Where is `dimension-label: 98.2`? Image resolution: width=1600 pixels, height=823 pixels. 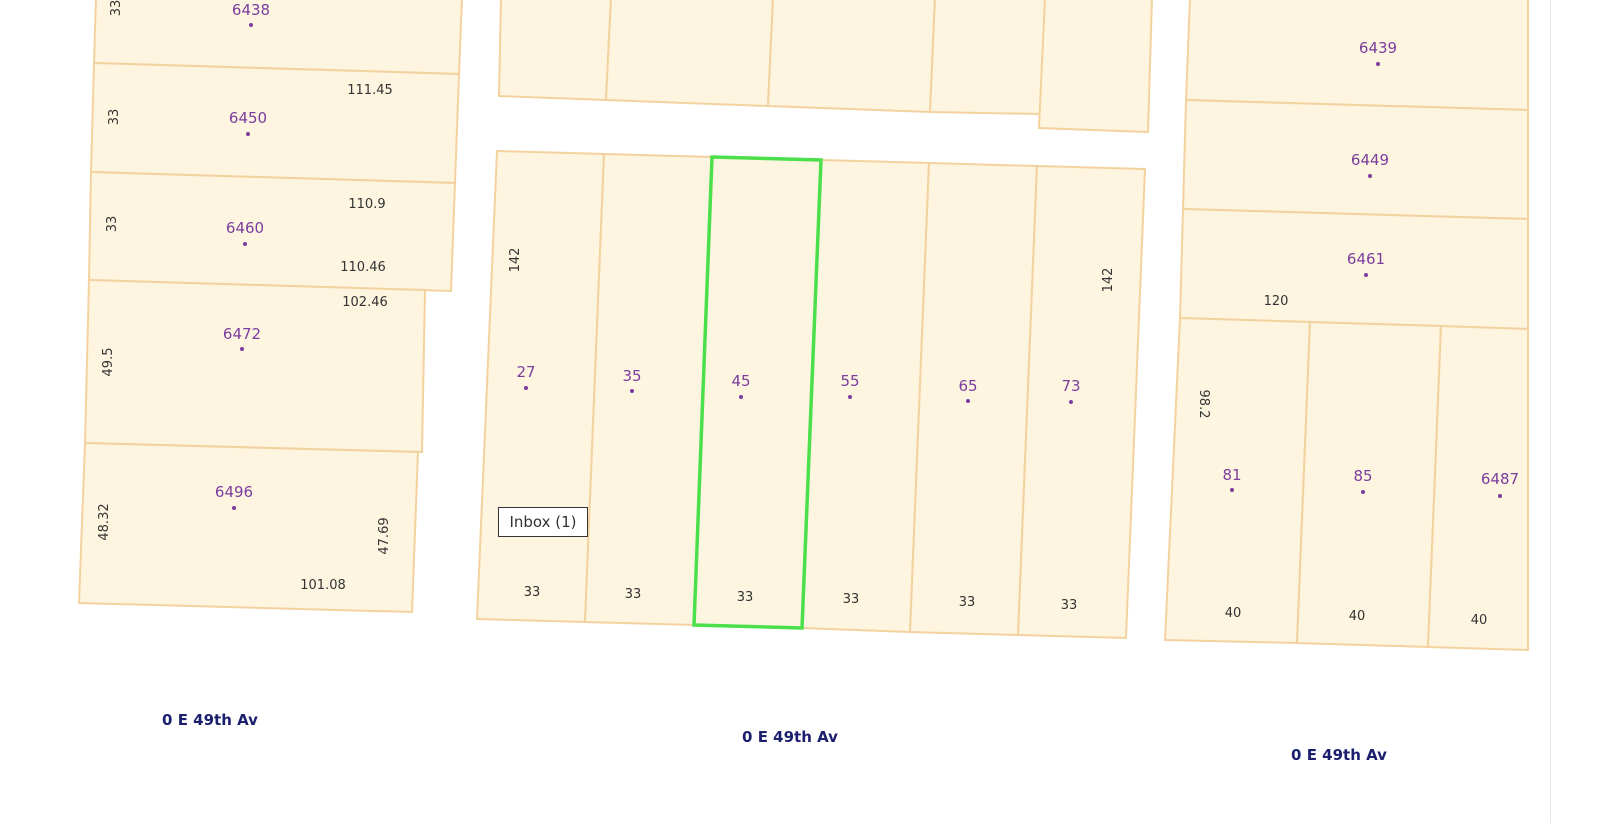 dimension-label: 98.2 is located at coordinates (1203, 404).